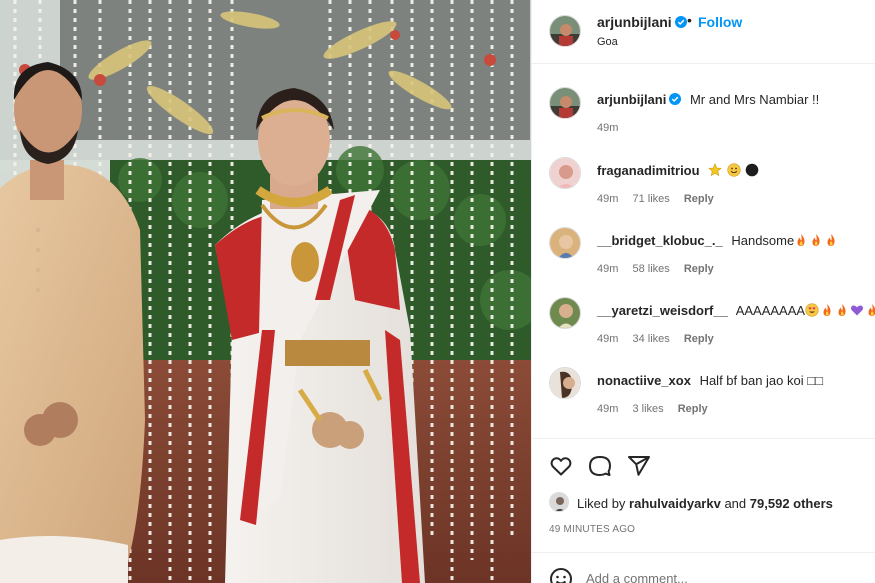 This screenshot has height=583, width=875. Describe the element at coordinates (644, 380) in the screenshot. I see `comment-username: nonactiive_xox` at that location.